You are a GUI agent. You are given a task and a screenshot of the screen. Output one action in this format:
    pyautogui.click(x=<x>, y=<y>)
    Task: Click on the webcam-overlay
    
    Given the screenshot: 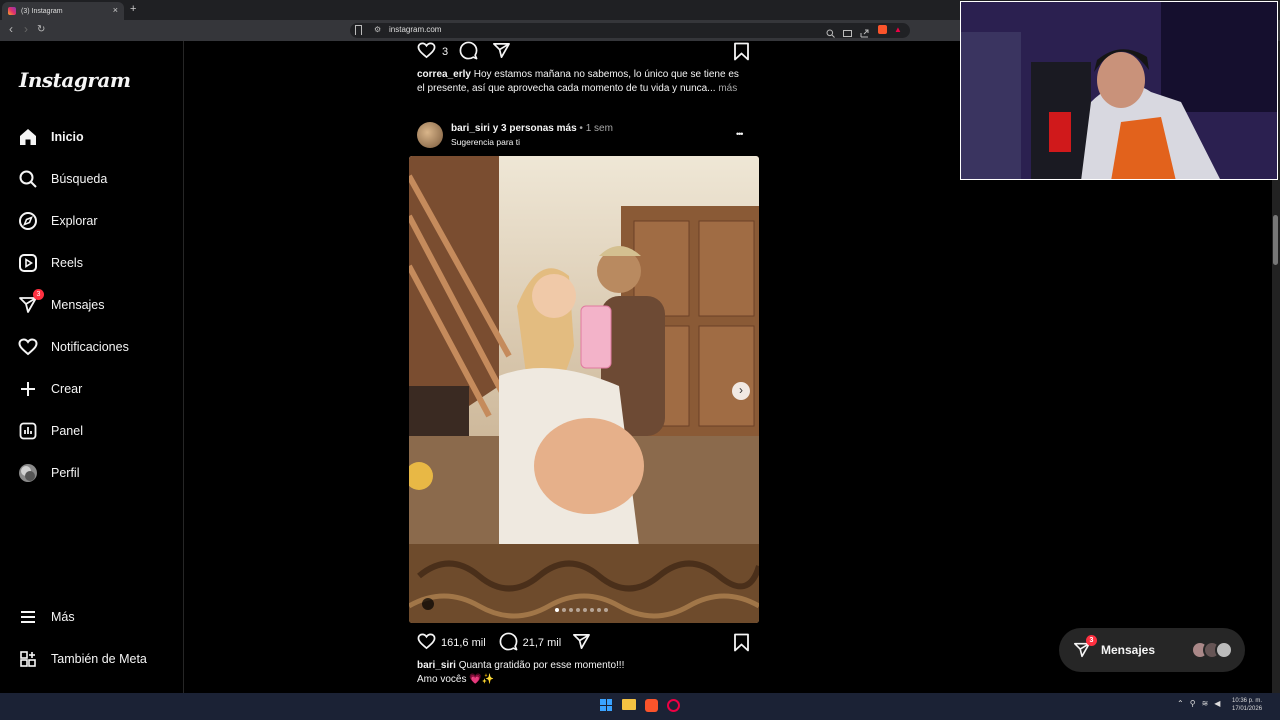 What is the action you would take?
    pyautogui.click(x=1119, y=90)
    